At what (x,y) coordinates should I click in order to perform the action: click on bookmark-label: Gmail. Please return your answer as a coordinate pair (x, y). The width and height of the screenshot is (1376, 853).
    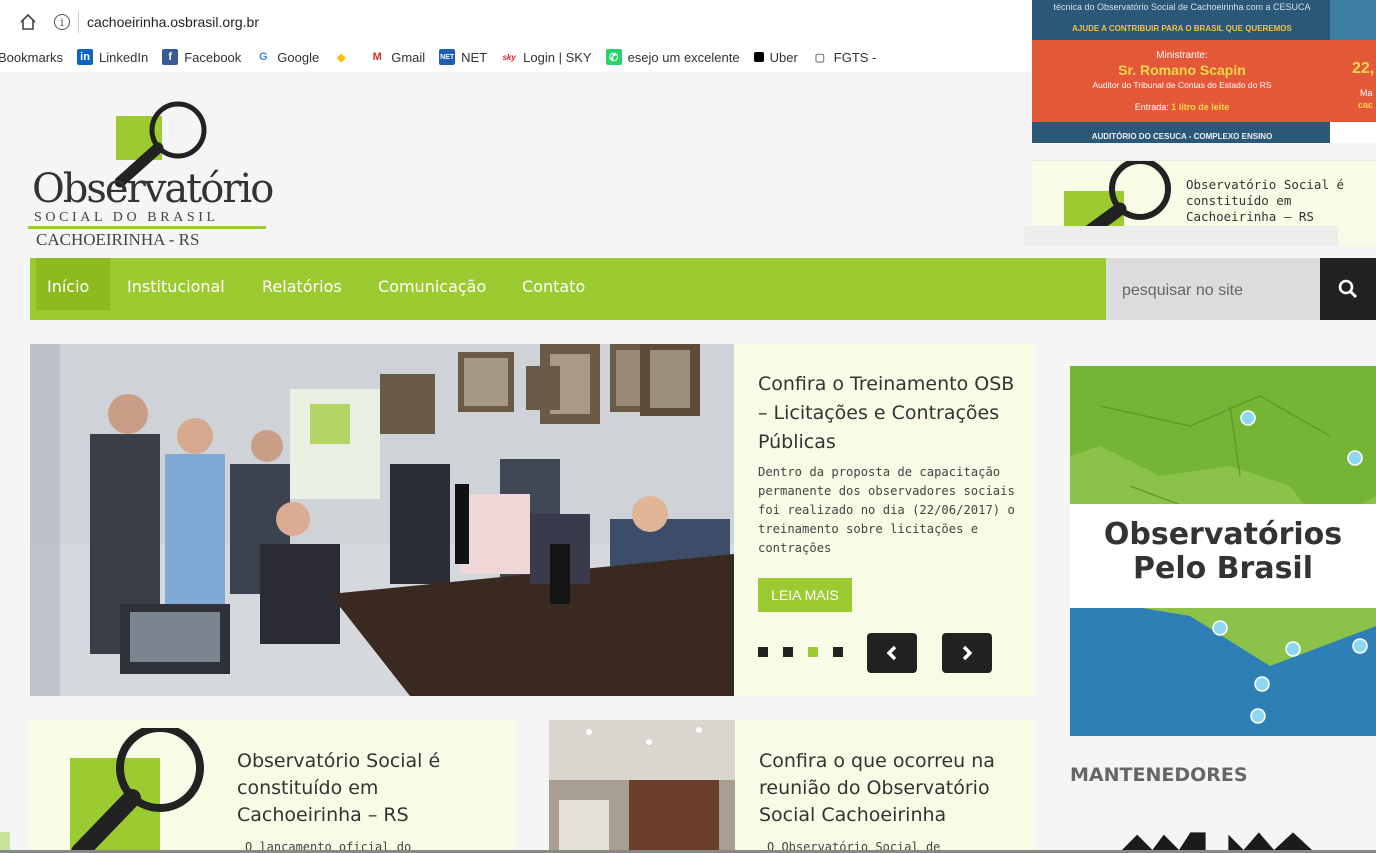
    Looking at the image, I should click on (408, 57).